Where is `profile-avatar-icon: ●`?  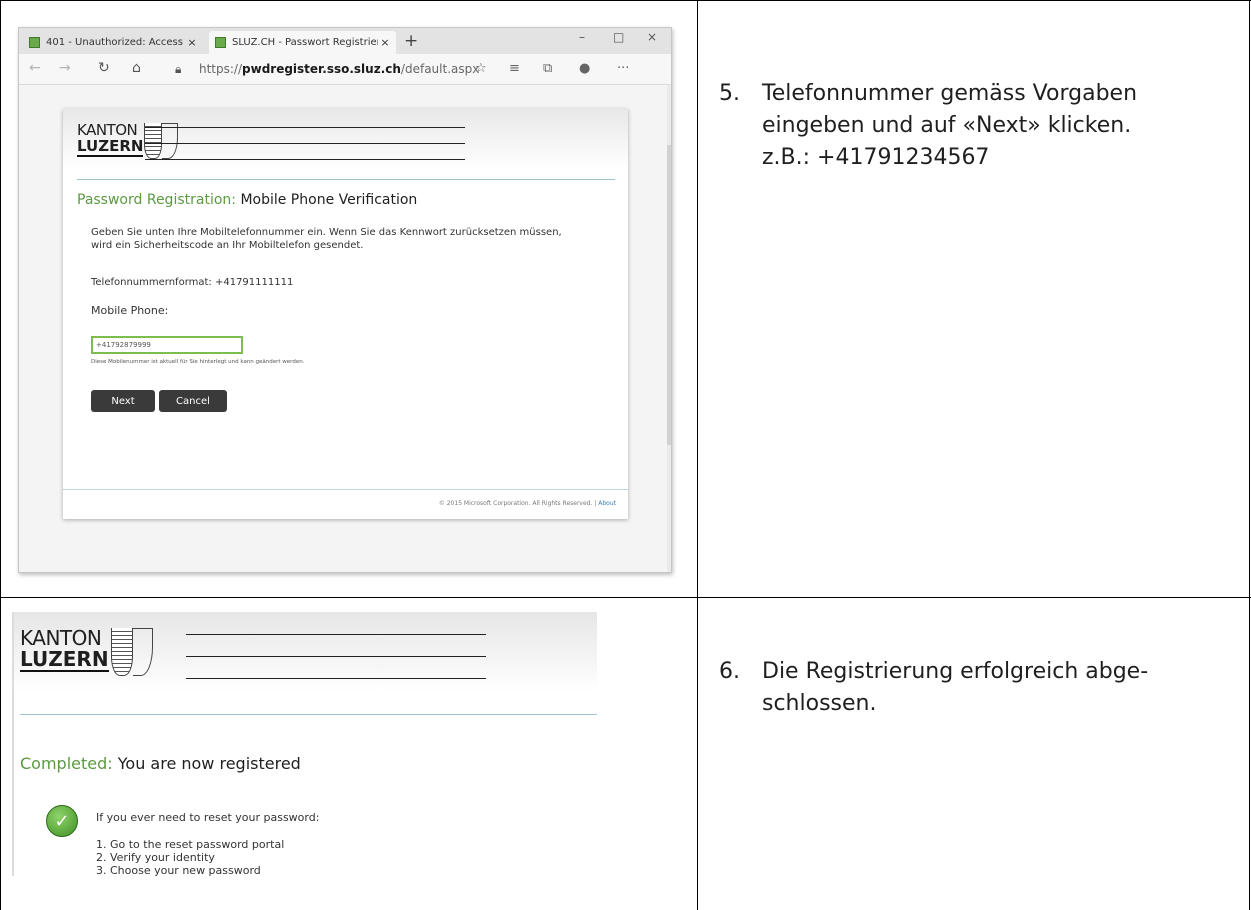
profile-avatar-icon: ● is located at coordinates (584, 68).